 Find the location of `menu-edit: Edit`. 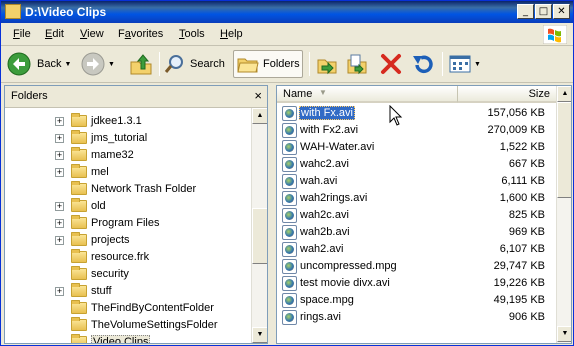

menu-edit: Edit is located at coordinates (54, 34).